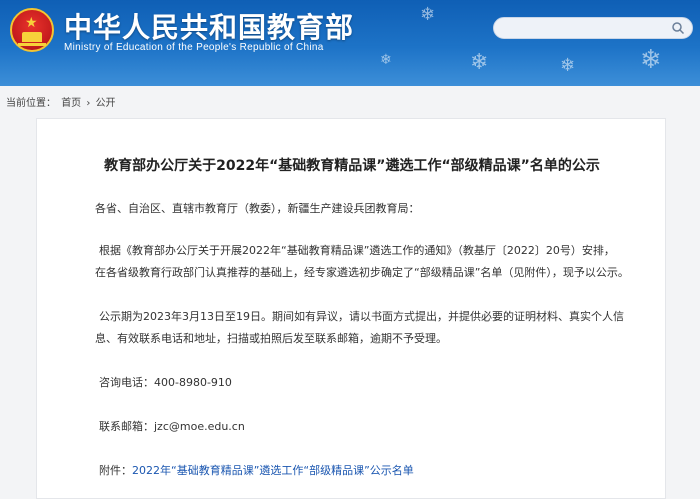 Image resolution: width=700 pixels, height=499 pixels. Describe the element at coordinates (106, 103) in the screenshot. I see `breadcrumb-current-link: 公开` at that location.